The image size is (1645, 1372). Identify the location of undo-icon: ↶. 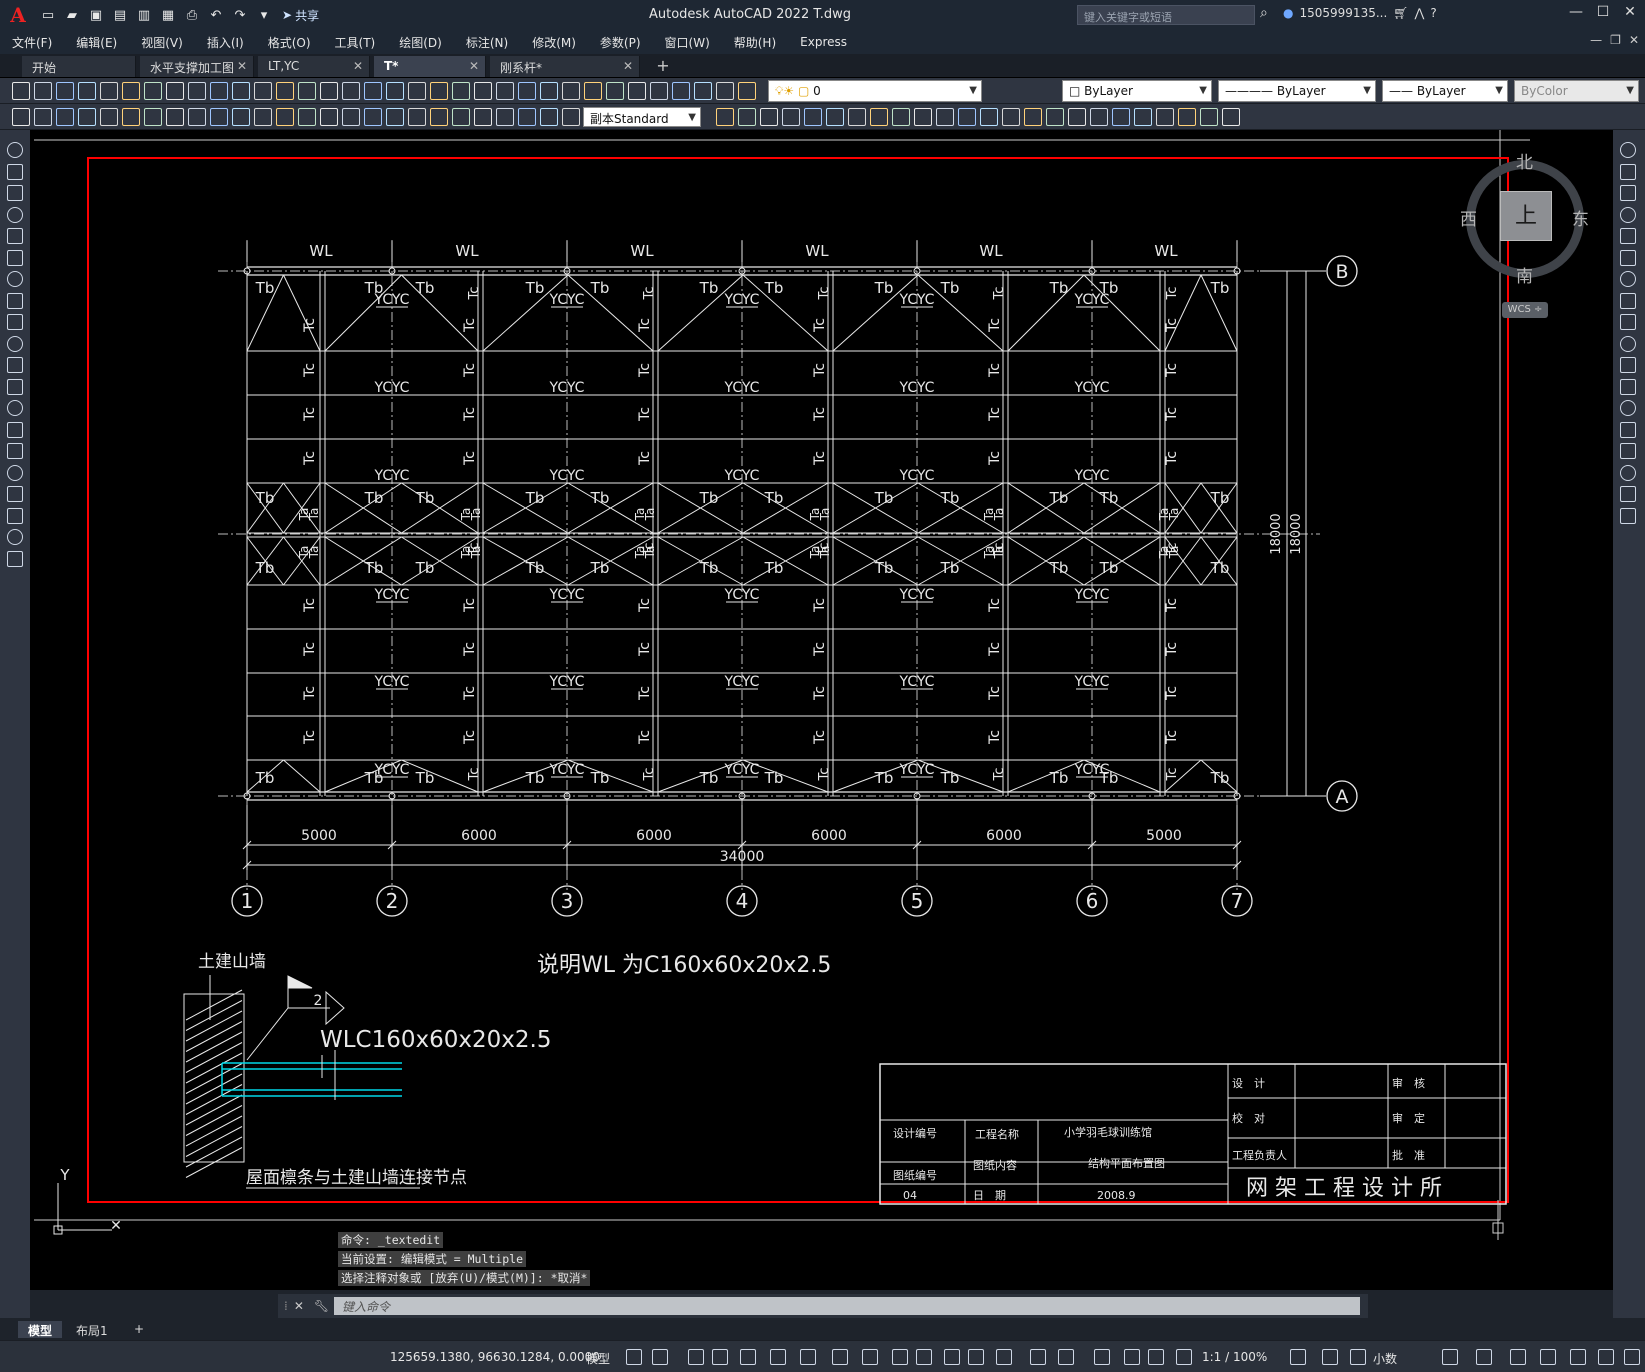
(216, 15).